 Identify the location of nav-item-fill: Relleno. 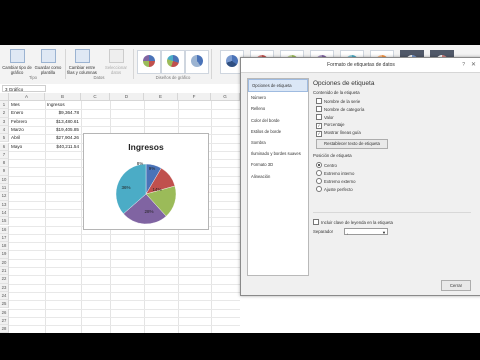
(278, 108).